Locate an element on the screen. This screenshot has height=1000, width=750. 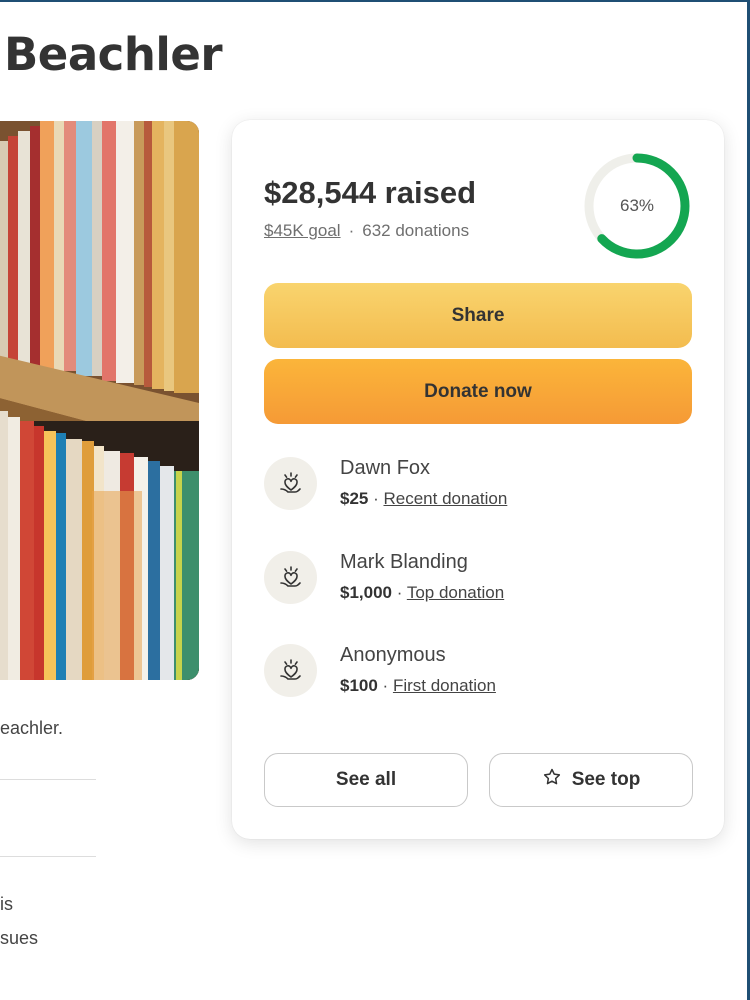
raised-amount: $28,544 raised is located at coordinates (370, 193).